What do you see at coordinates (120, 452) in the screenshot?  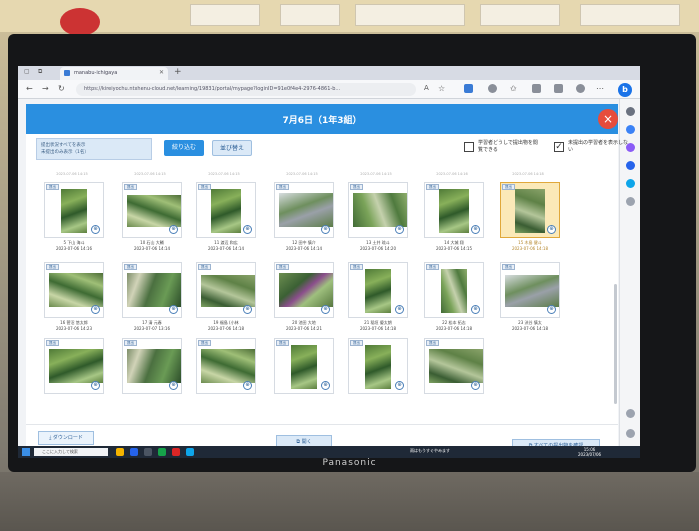 I see `file-explorer-icon` at bounding box center [120, 452].